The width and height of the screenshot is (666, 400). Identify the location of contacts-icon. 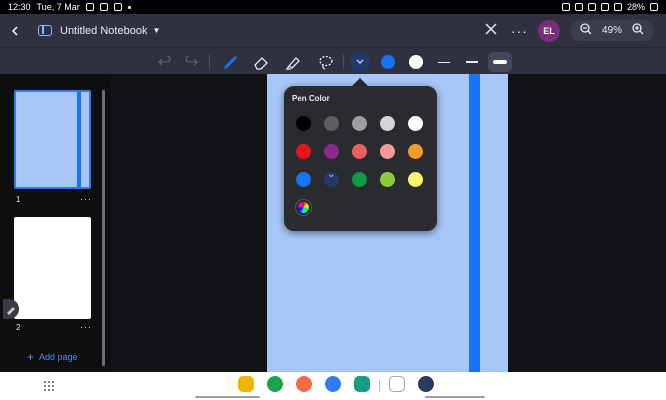
(304, 384).